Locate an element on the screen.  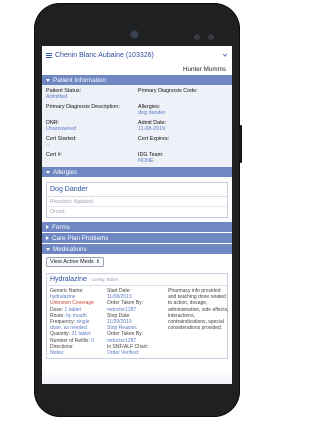
allergy-onset: Onset: is located at coordinates (58, 212).